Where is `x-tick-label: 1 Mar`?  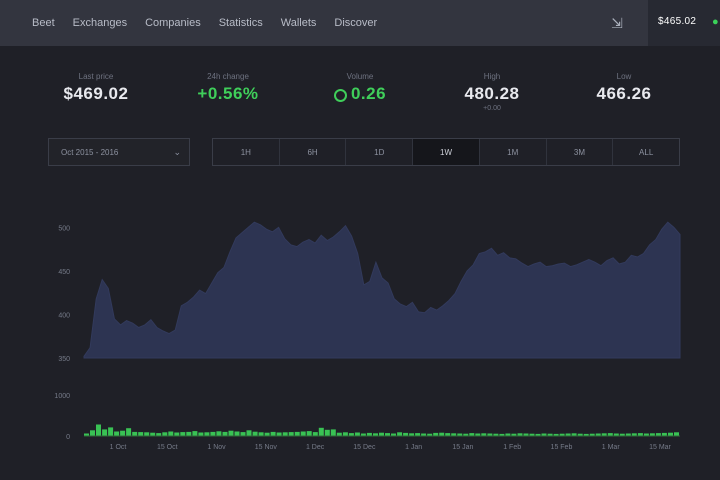 x-tick-label: 1 Mar is located at coordinates (611, 447).